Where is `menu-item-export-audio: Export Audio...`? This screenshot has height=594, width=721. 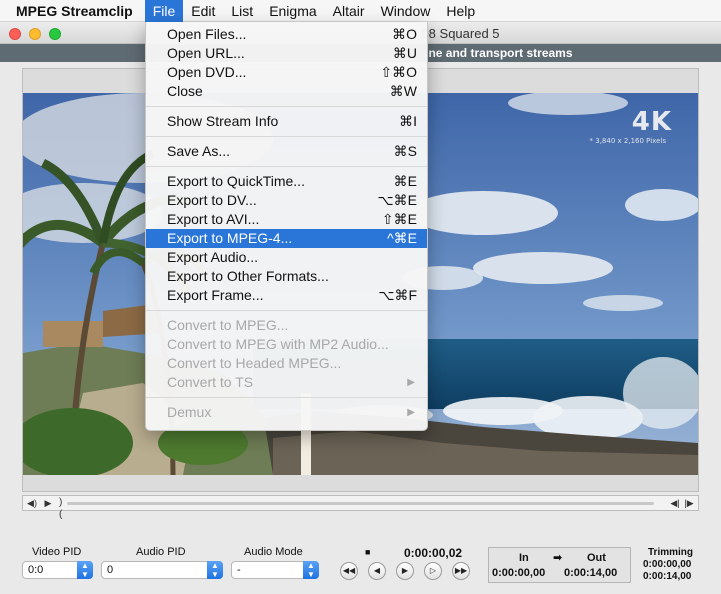
menu-item-export-audio: Export Audio... is located at coordinates (286, 257).